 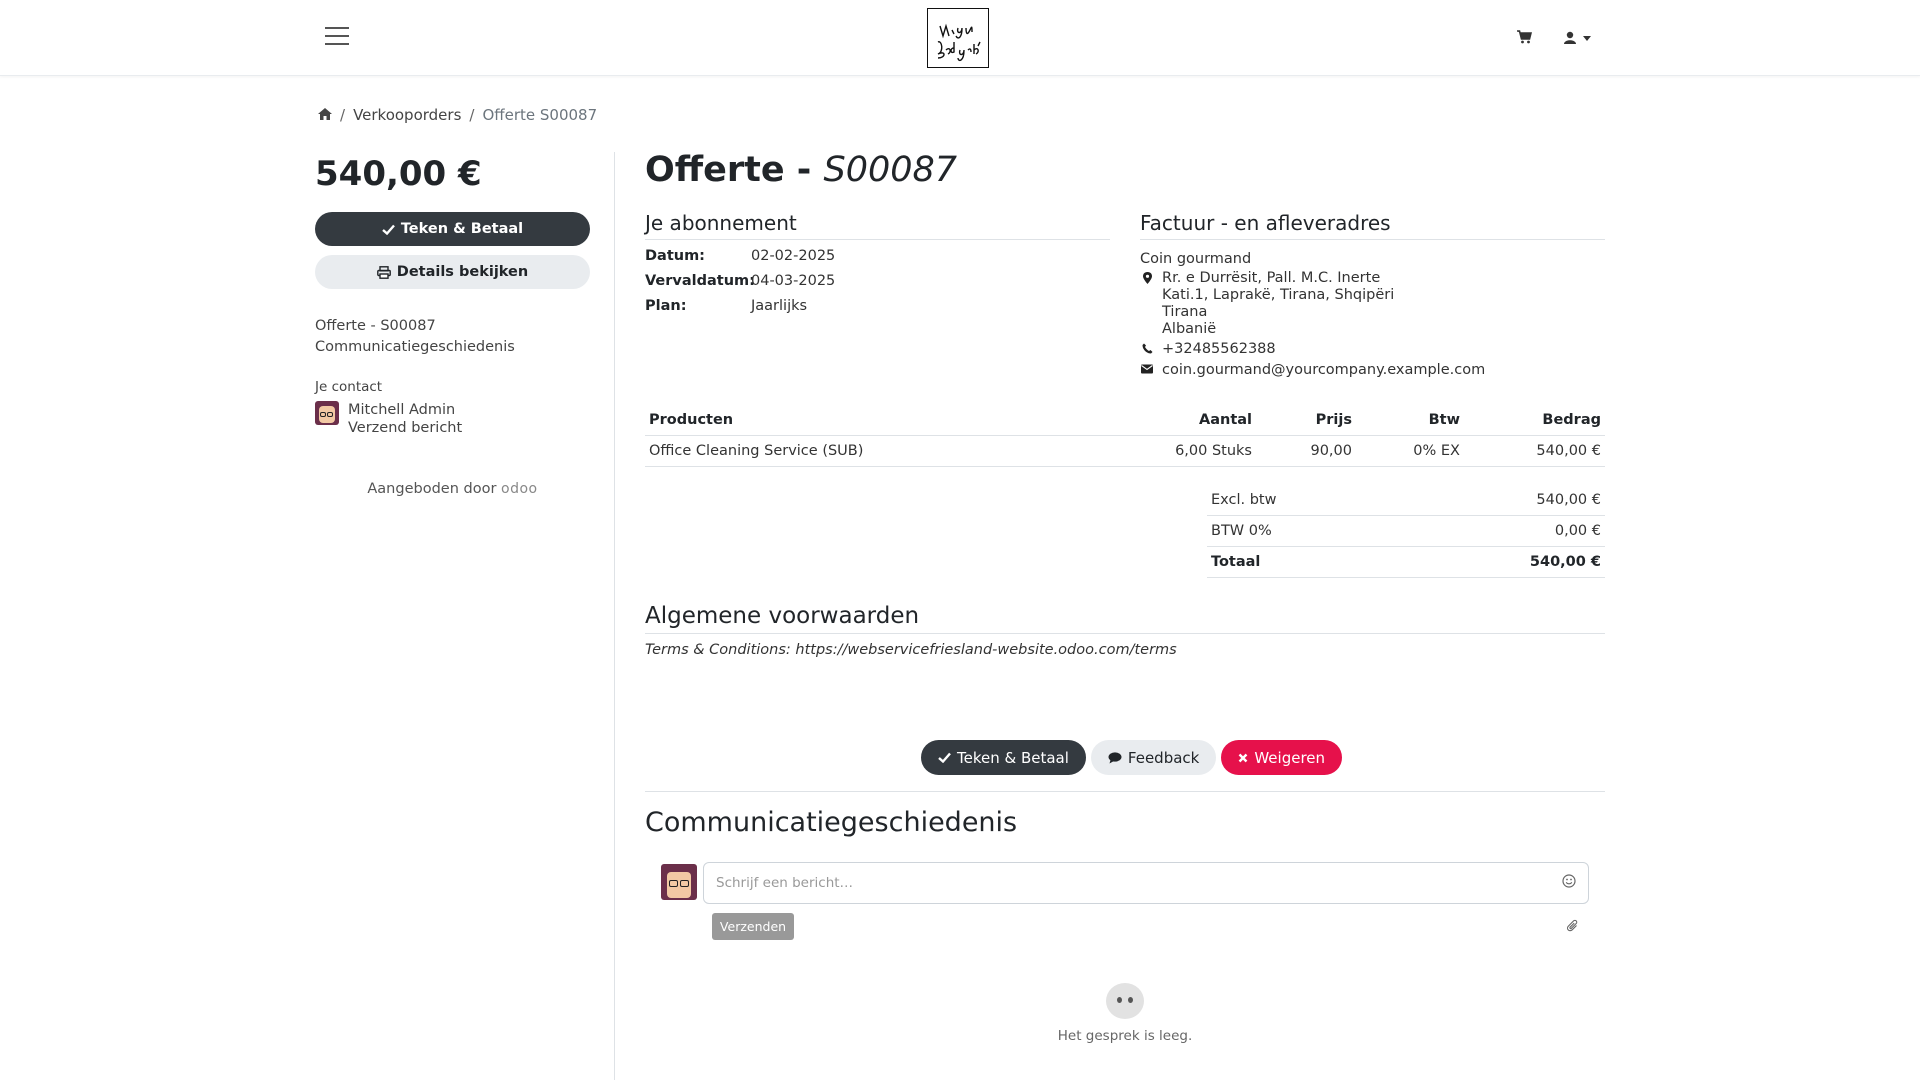 I want to click on user-icon, so click(x=1570, y=37).